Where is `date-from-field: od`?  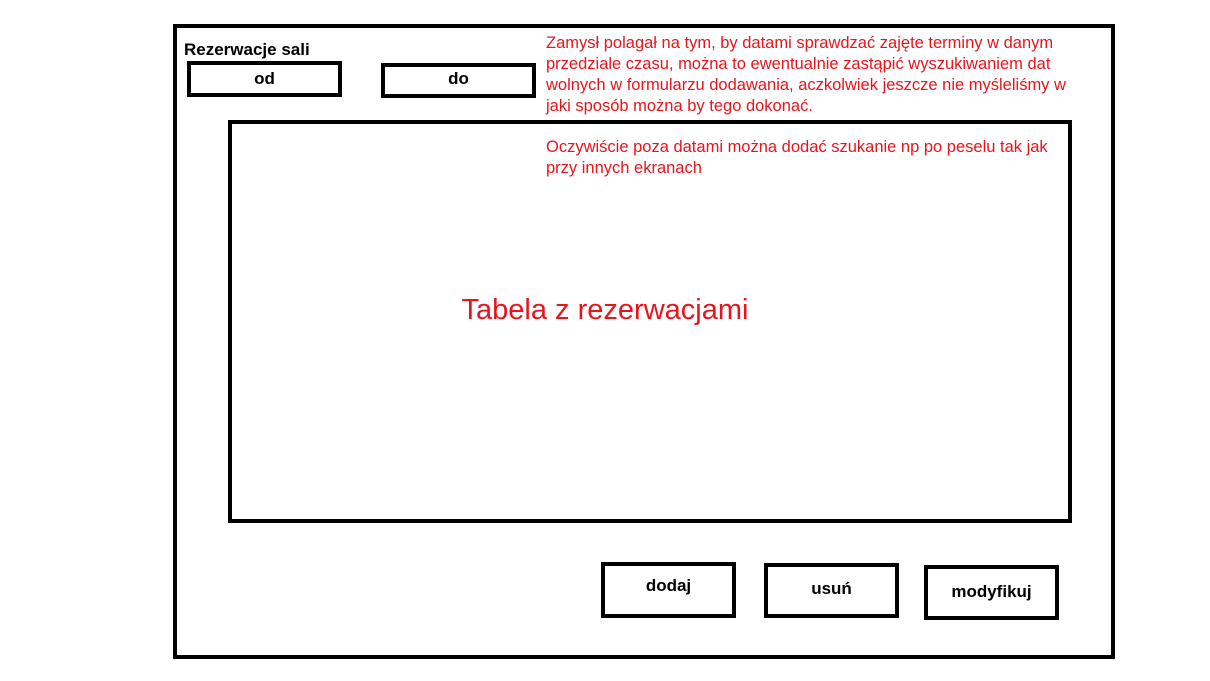
date-from-field: od is located at coordinates (264, 79).